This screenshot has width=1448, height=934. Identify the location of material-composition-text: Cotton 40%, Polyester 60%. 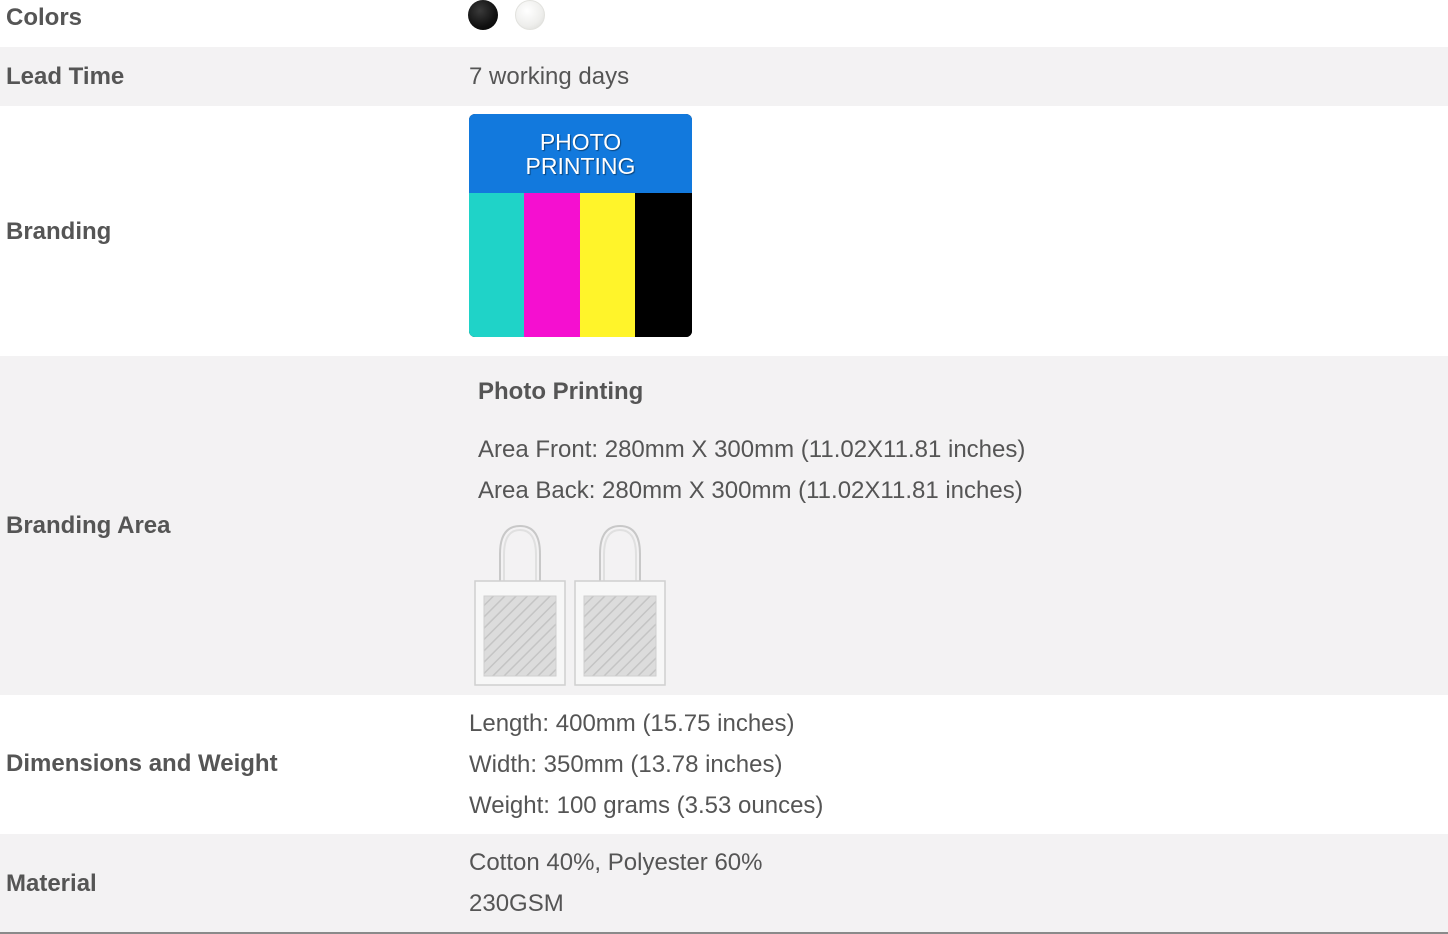
(616, 862).